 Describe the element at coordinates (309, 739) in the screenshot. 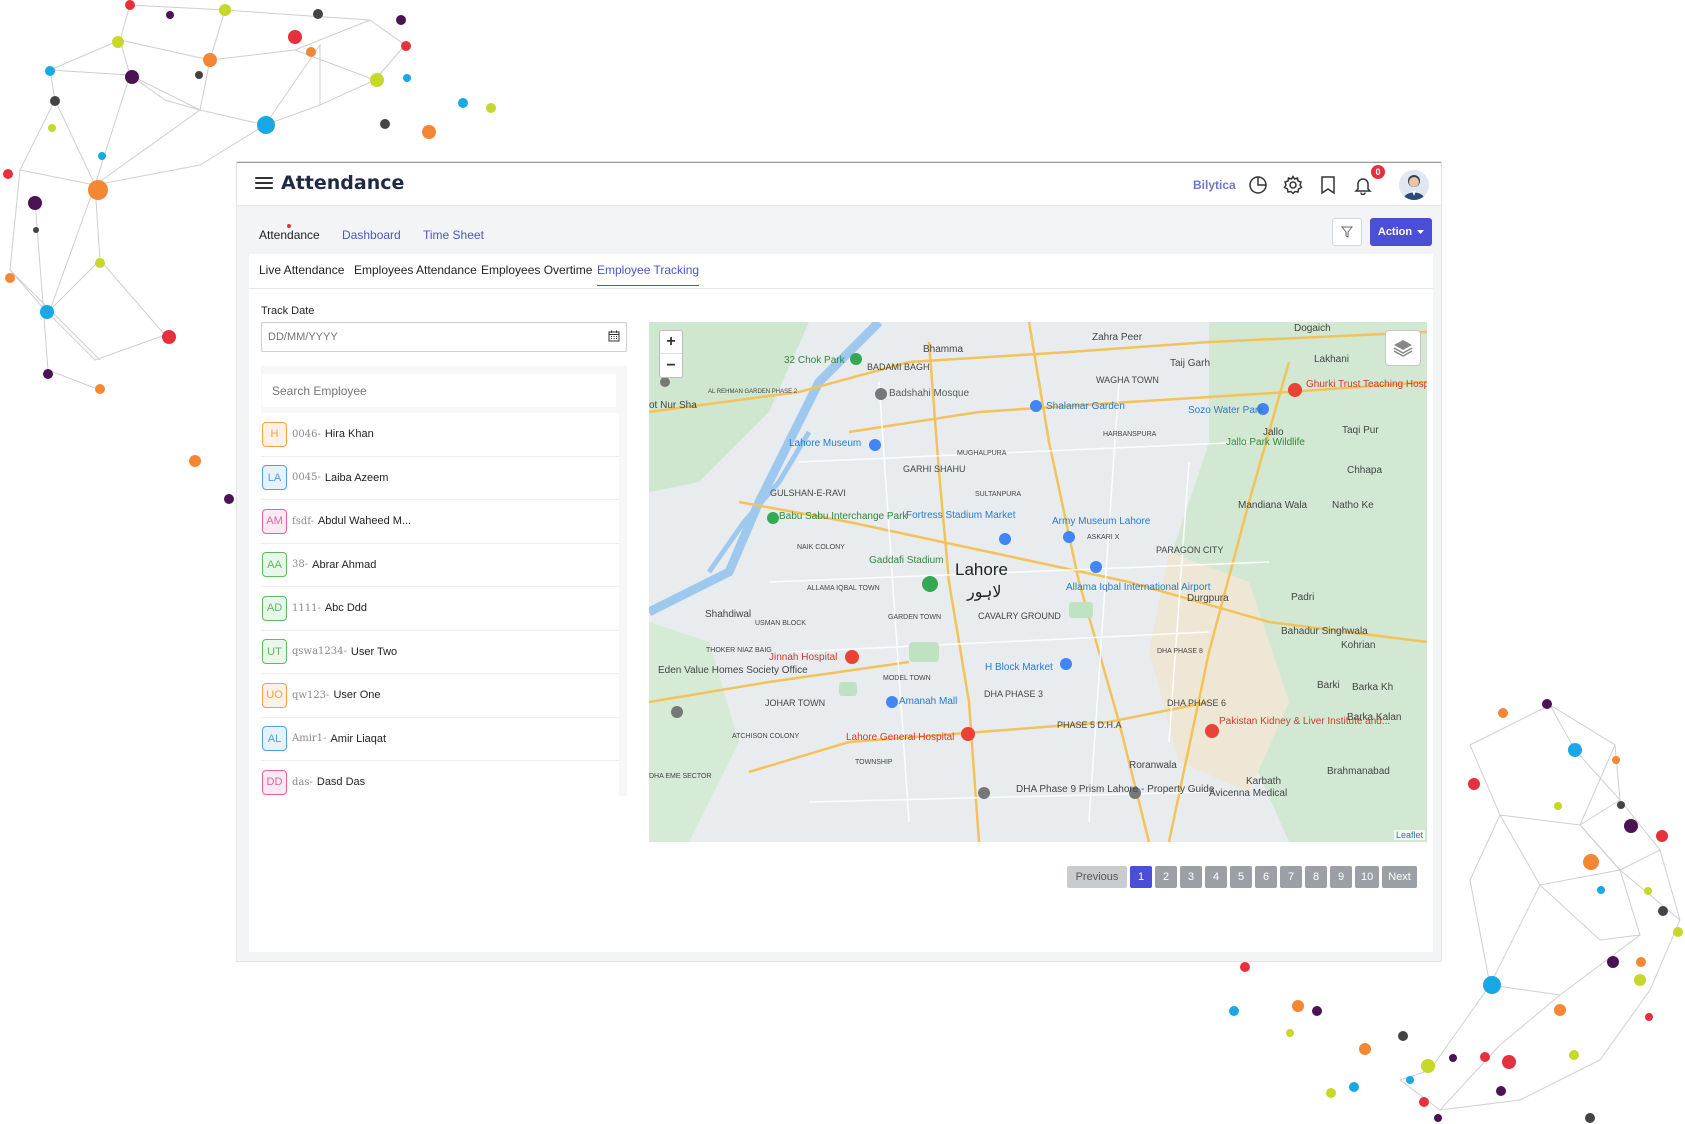

I see `employee-code: Amir1-` at that location.